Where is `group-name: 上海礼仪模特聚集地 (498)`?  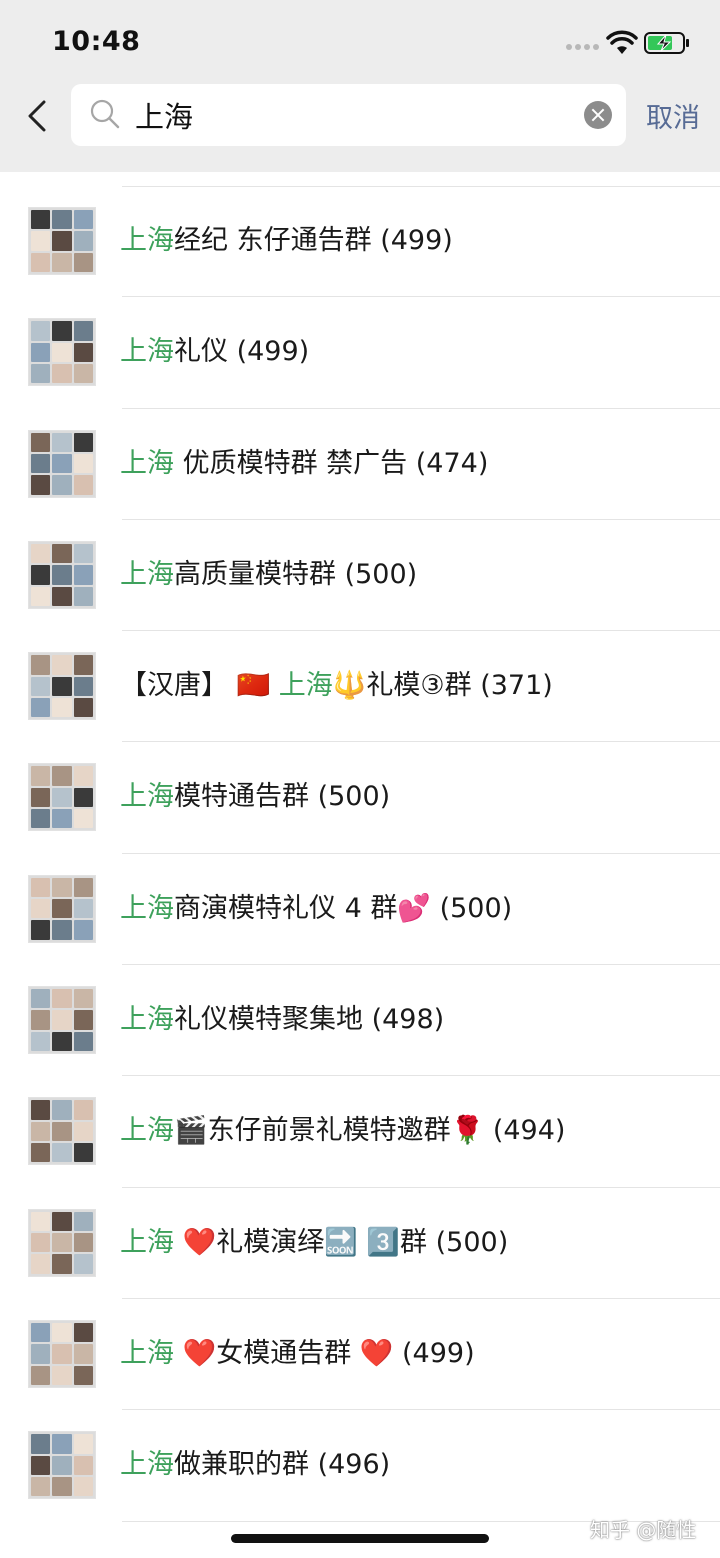 group-name: 上海礼仪模特聚集地 (498) is located at coordinates (282, 1020).